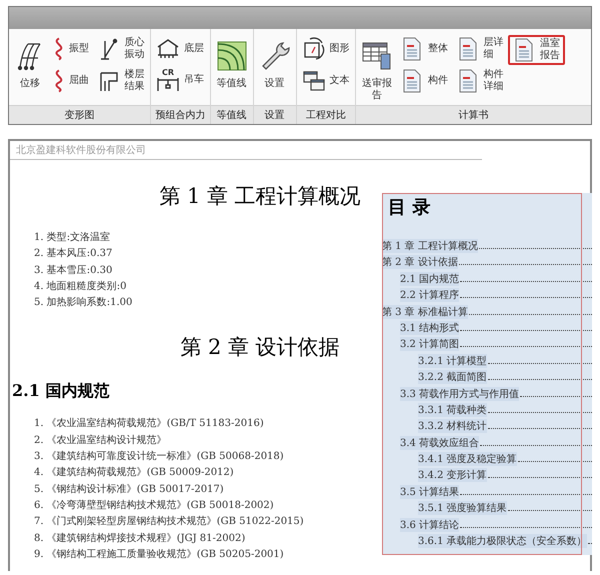 The height and width of the screenshot is (575, 600). Describe the element at coordinates (325, 81) in the screenshot. I see `ribbon-button: 文本` at that location.